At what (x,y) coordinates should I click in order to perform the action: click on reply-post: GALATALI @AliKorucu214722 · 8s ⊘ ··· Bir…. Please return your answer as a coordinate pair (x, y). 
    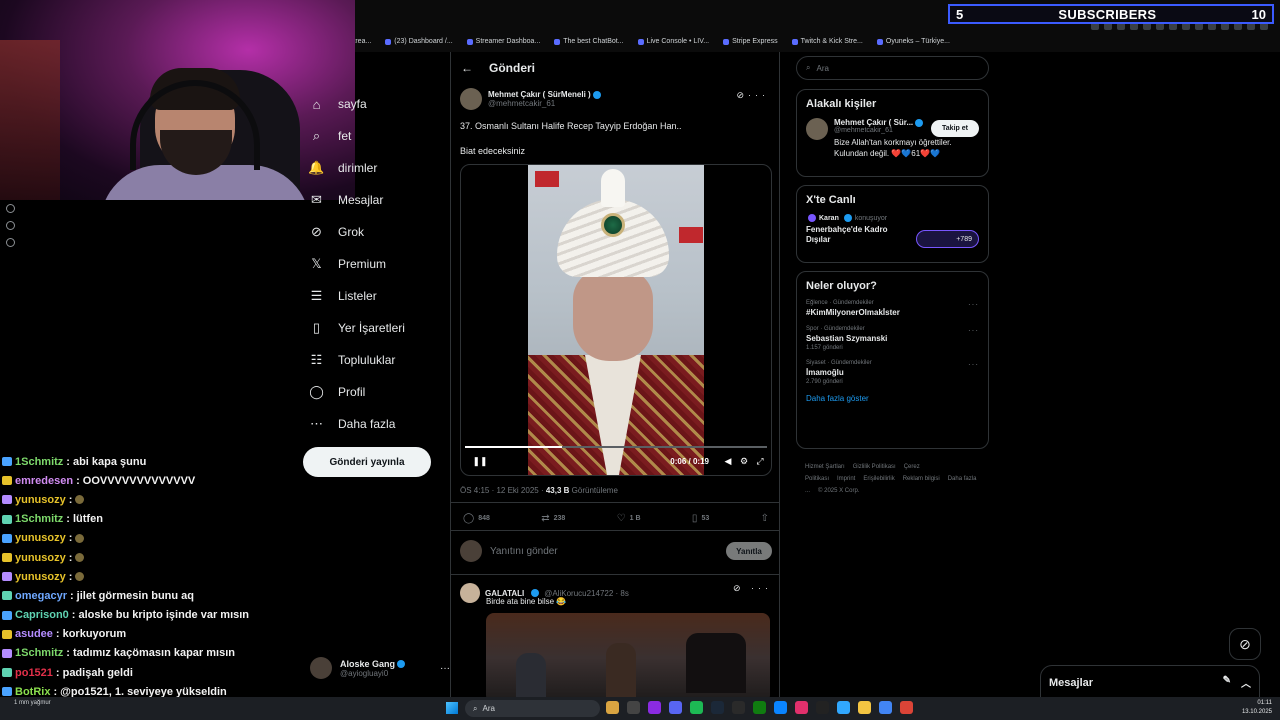
    Looking at the image, I should click on (616, 643).